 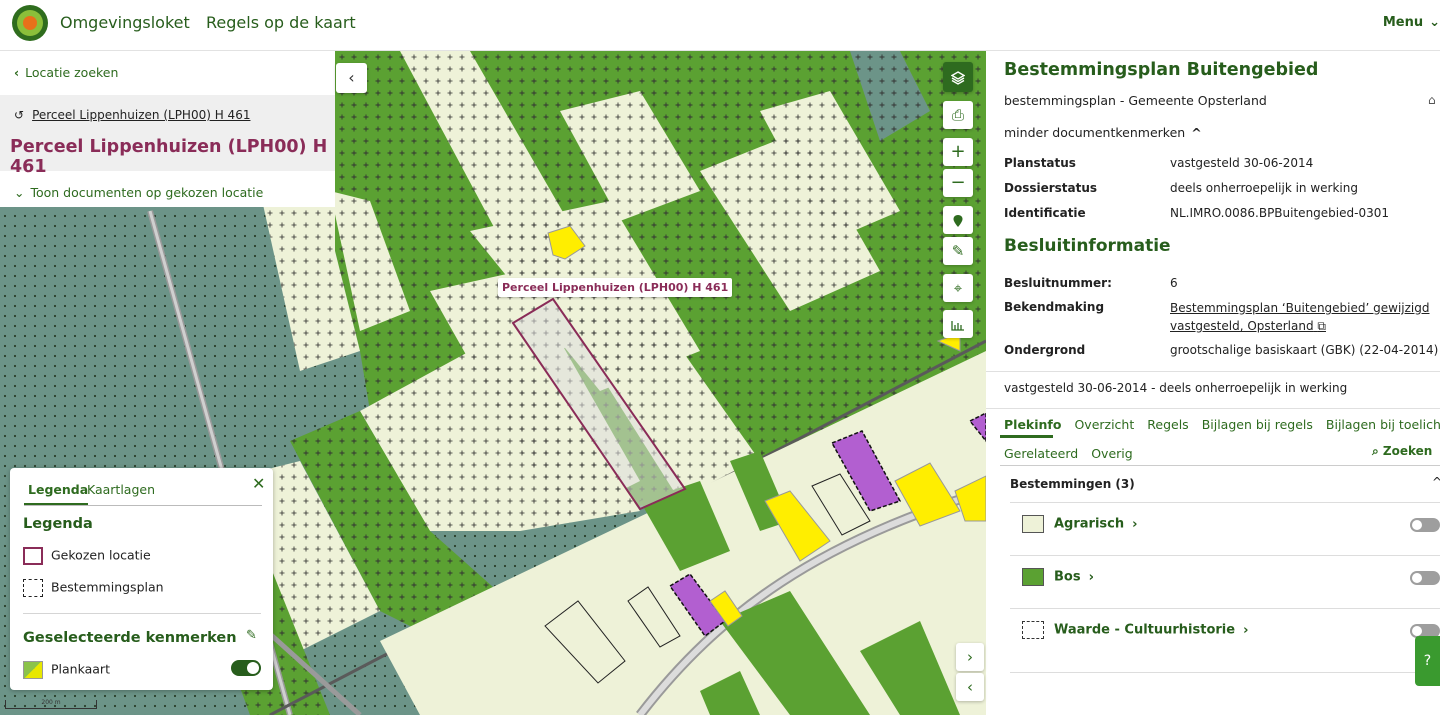 What do you see at coordinates (1087, 246) in the screenshot?
I see `besluit-section-title: Besluitinformatie` at bounding box center [1087, 246].